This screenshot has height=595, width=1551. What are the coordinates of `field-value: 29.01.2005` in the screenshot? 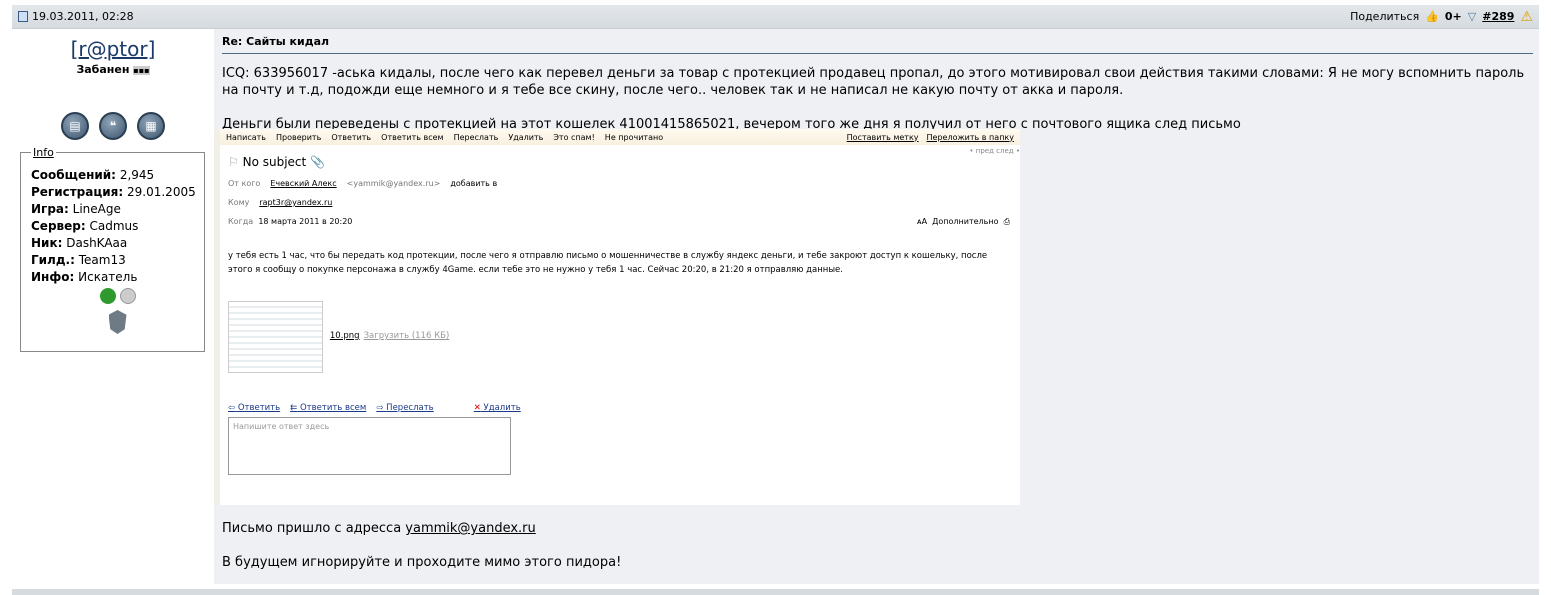 It's located at (161, 192).